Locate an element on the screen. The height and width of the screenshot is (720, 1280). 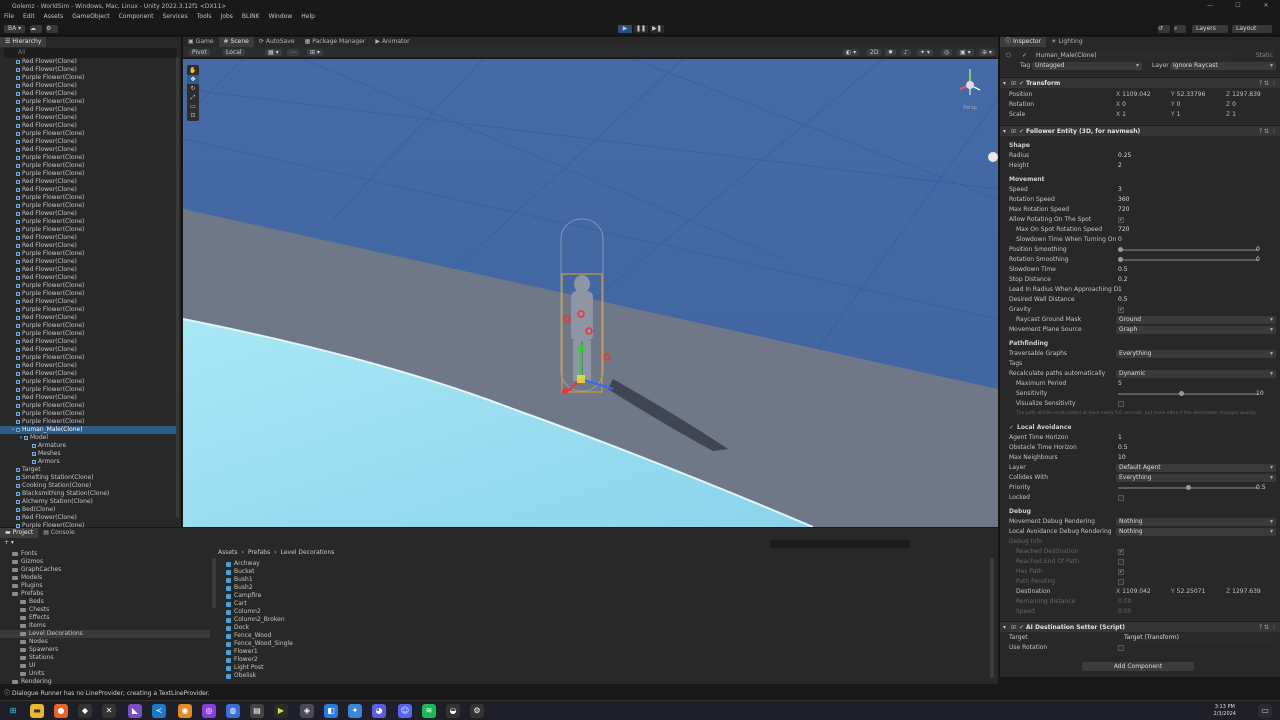
static-toggle: Static is located at coordinates (1264, 56).